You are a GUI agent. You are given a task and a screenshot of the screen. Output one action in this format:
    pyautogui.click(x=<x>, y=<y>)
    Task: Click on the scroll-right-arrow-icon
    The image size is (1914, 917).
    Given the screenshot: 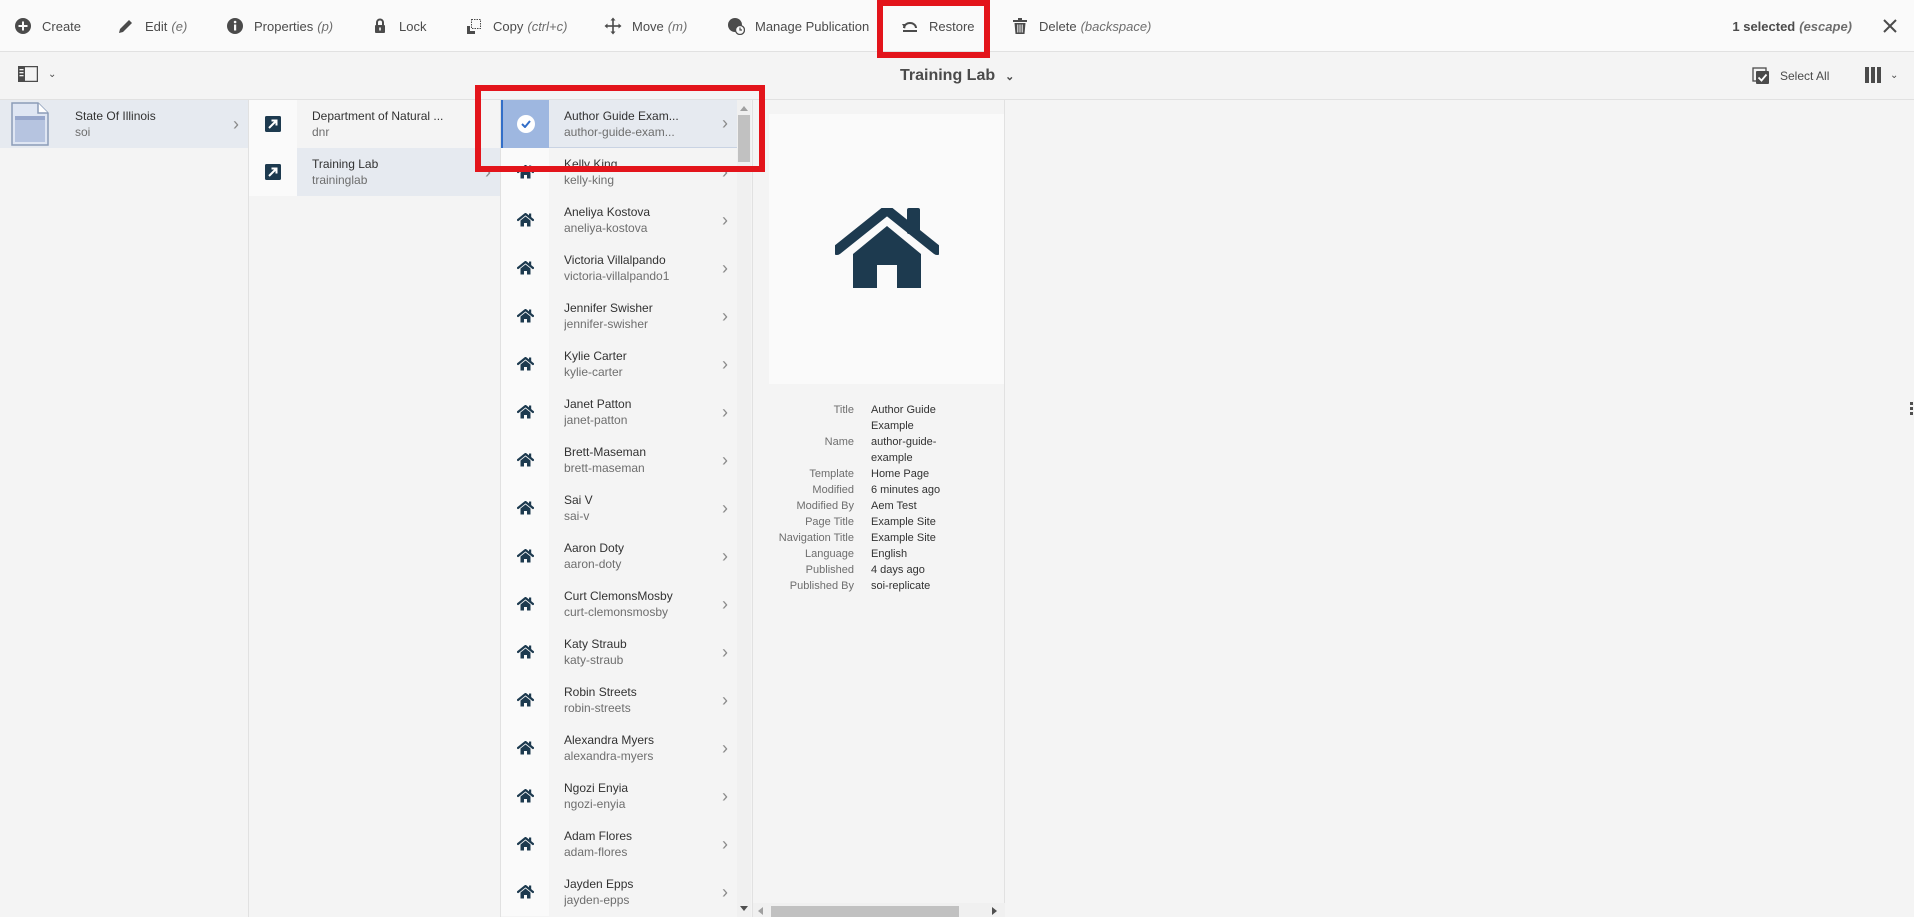 What is the action you would take?
    pyautogui.click(x=994, y=911)
    